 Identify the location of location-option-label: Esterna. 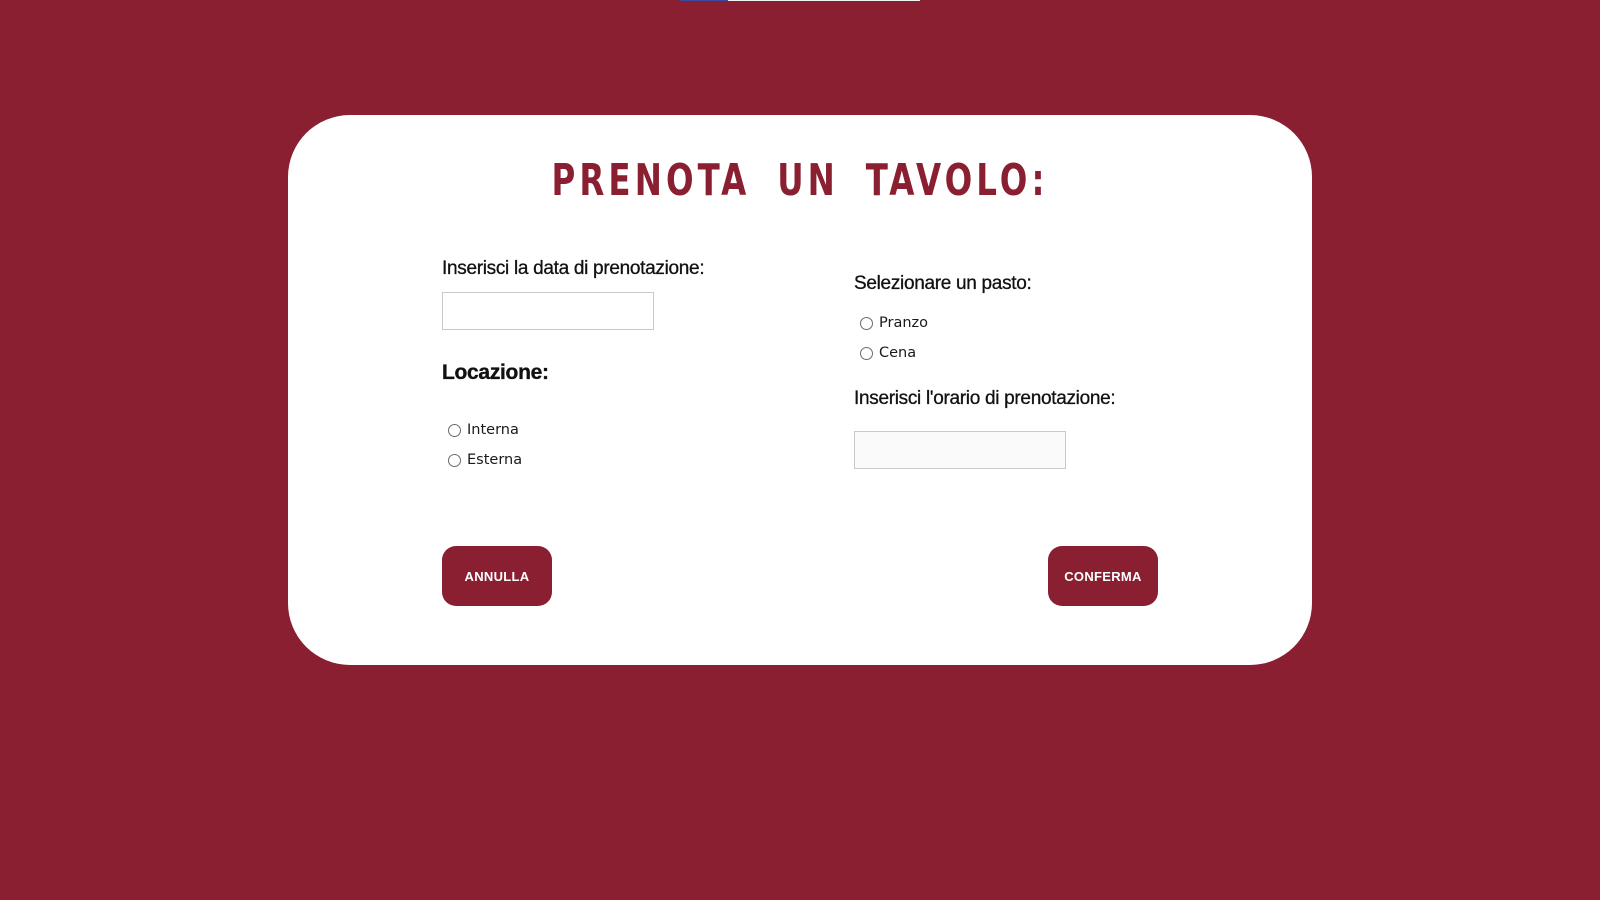
(495, 460).